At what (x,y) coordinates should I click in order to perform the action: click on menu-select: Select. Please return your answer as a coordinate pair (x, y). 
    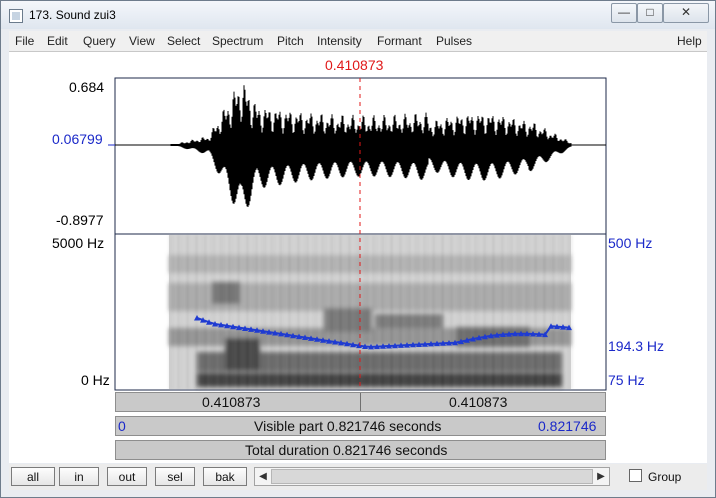
    Looking at the image, I should click on (183, 41).